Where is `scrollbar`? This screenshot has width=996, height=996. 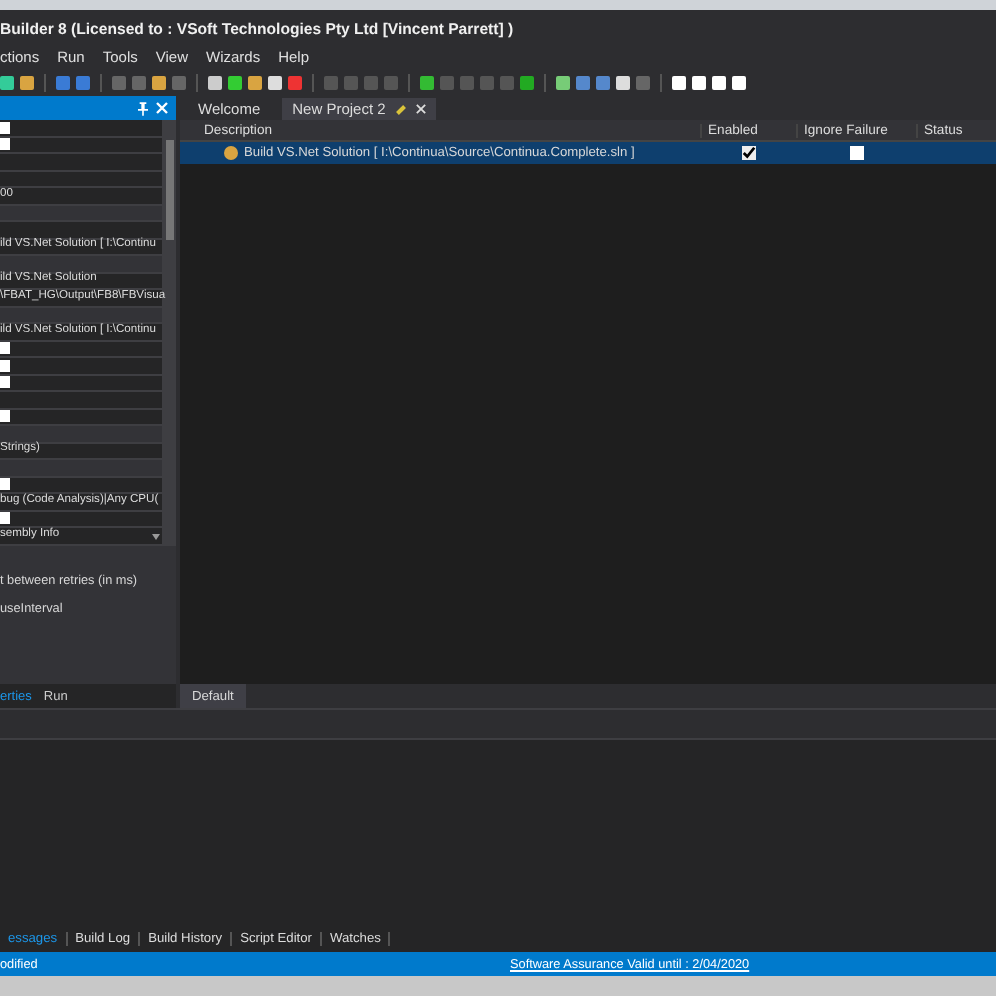 scrollbar is located at coordinates (169, 332).